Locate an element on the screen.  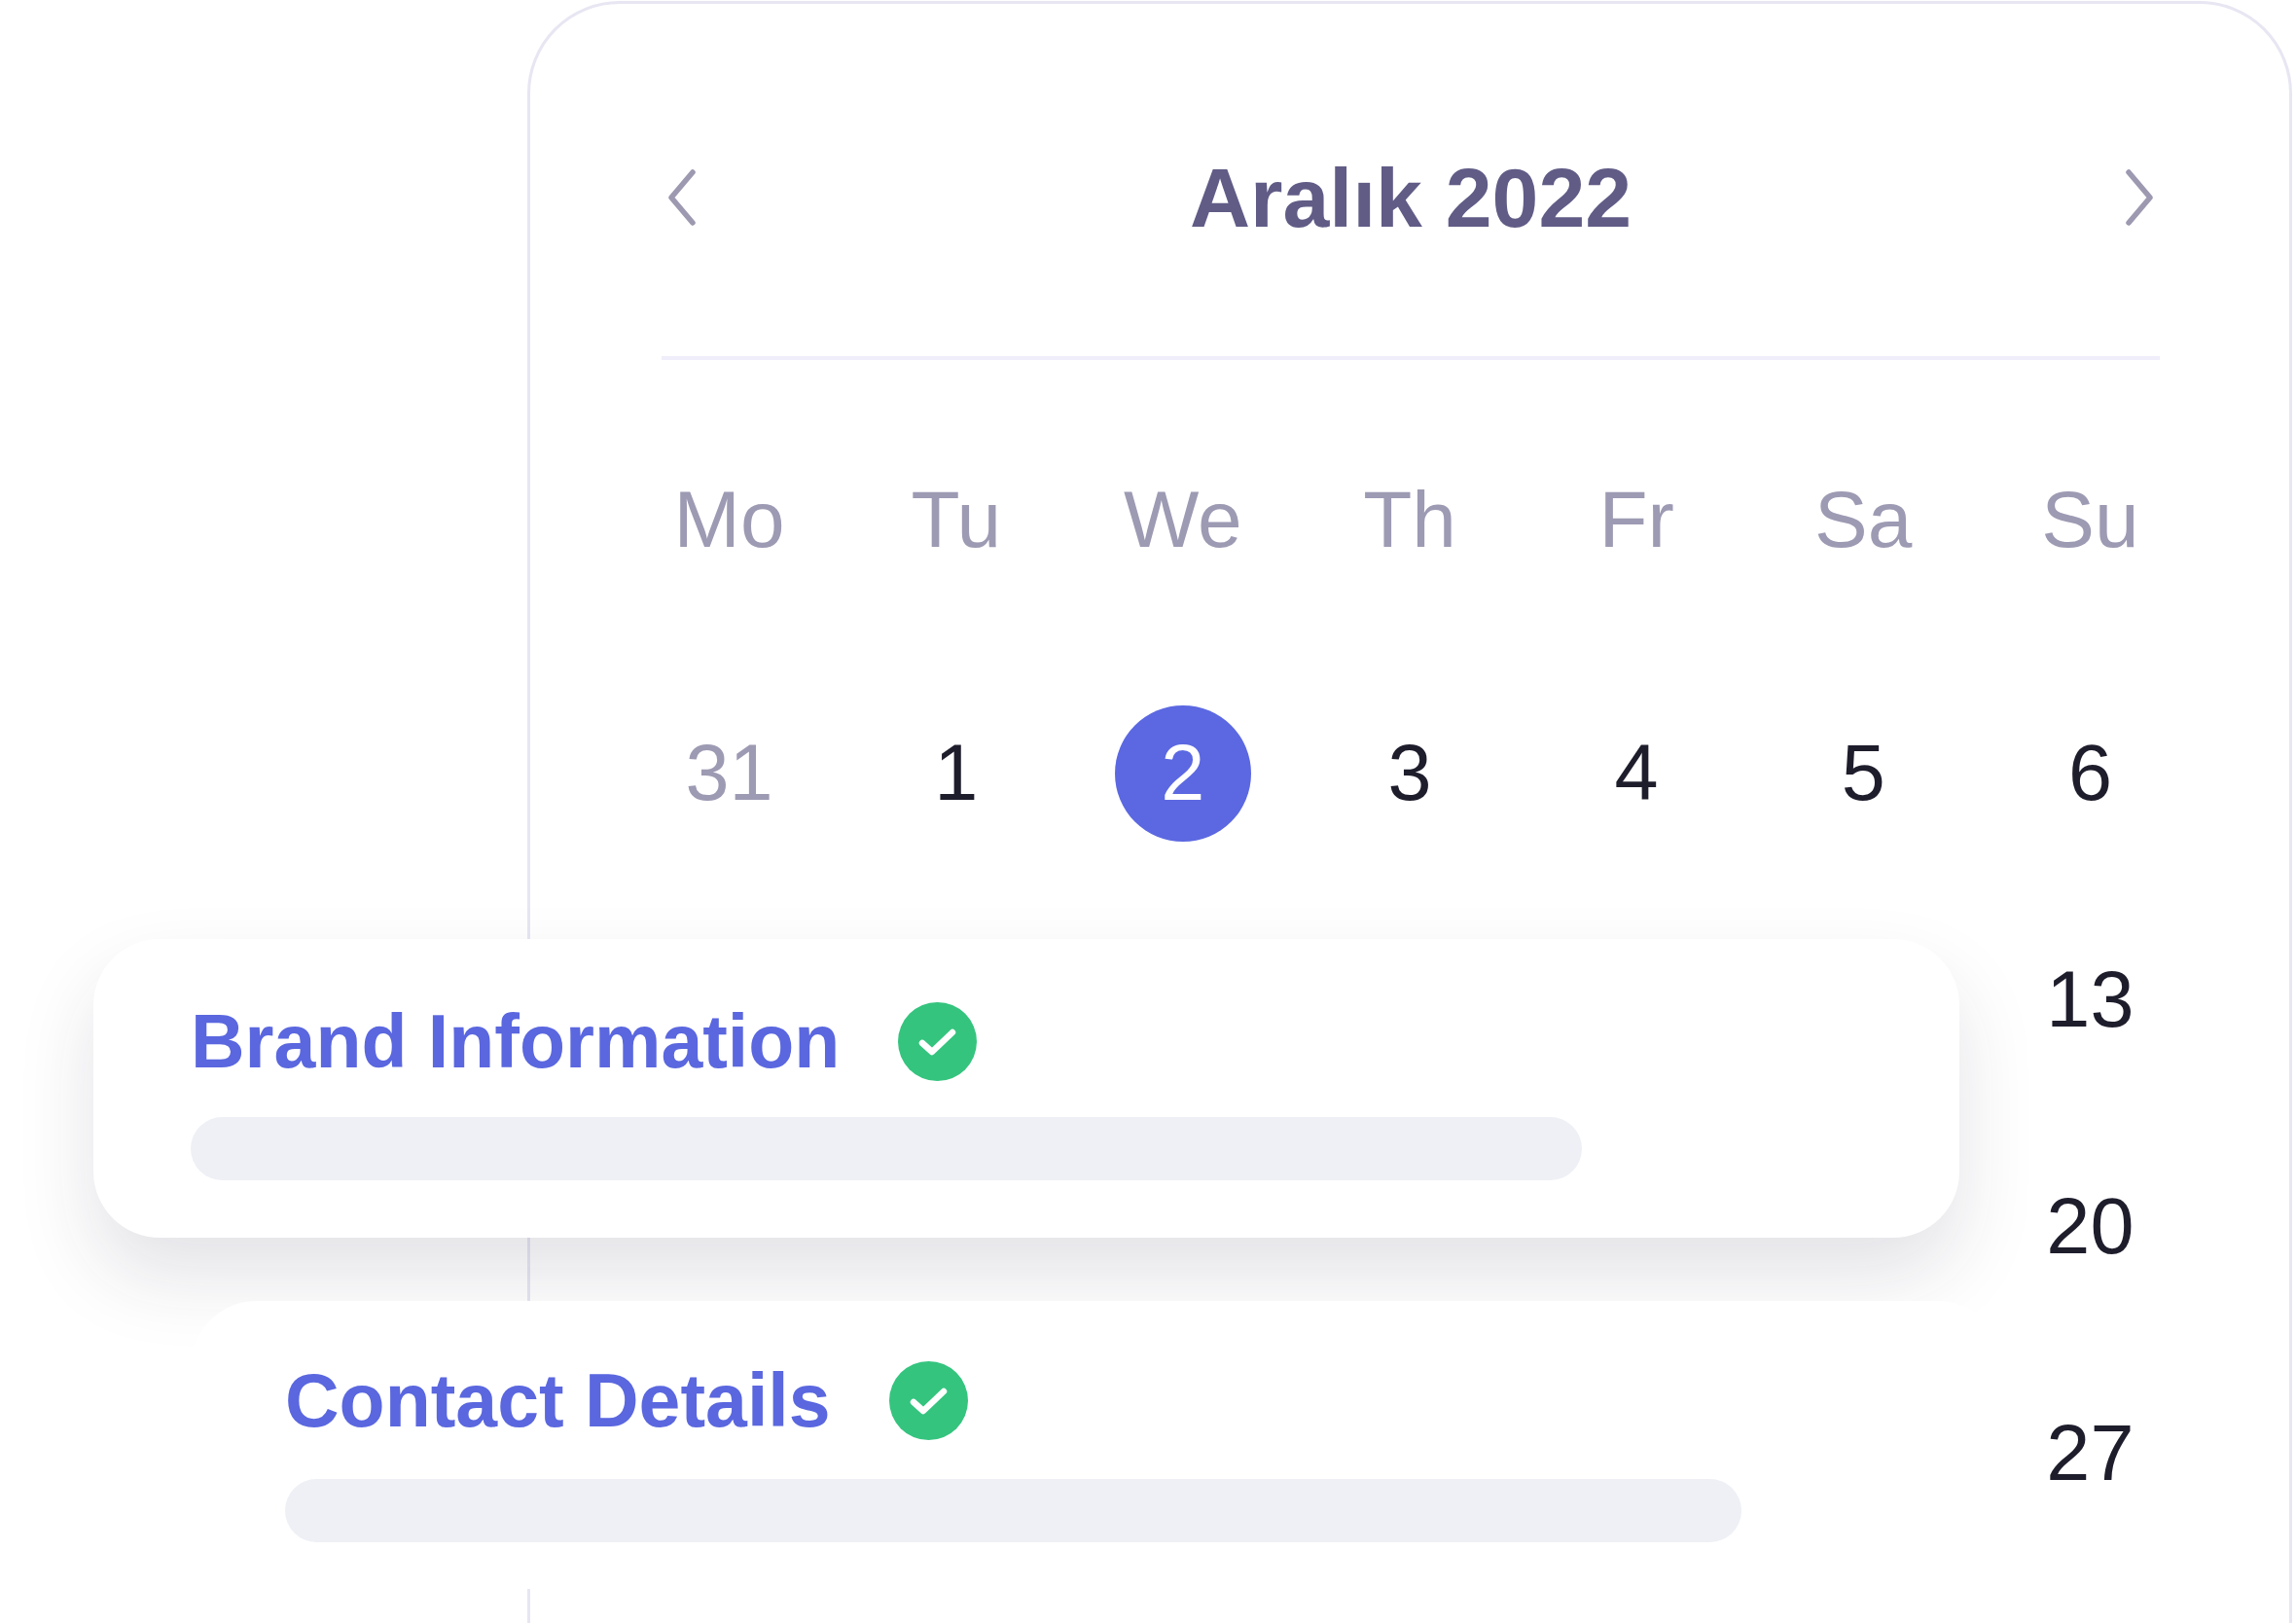
weekday-label: Sa is located at coordinates (1863, 519).